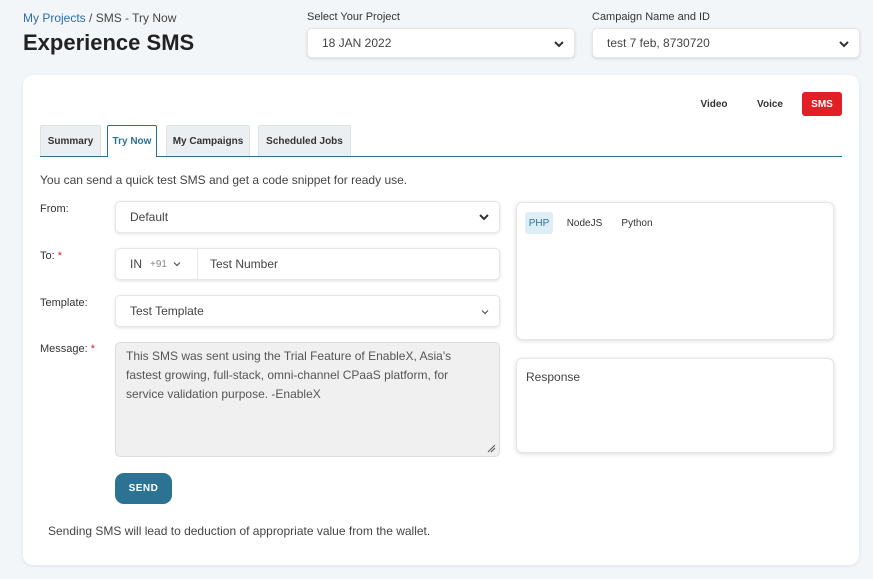 The height and width of the screenshot is (579, 873). I want to click on breadcrumb-my-projects-link: My Projects, so click(54, 18).